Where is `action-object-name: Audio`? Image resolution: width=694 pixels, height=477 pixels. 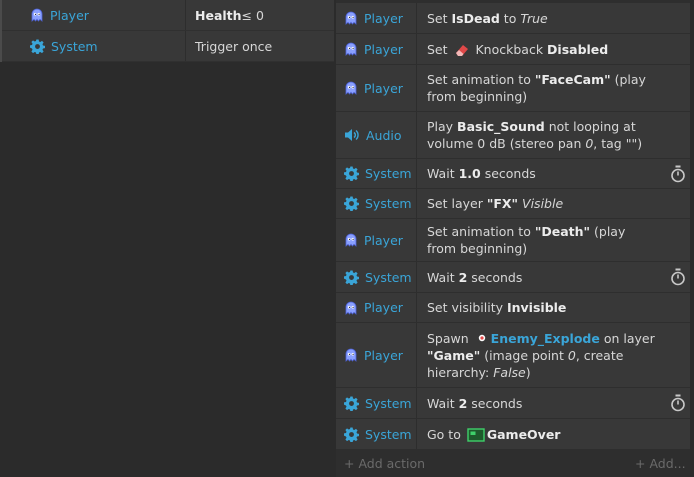
action-object-name: Audio is located at coordinates (384, 135).